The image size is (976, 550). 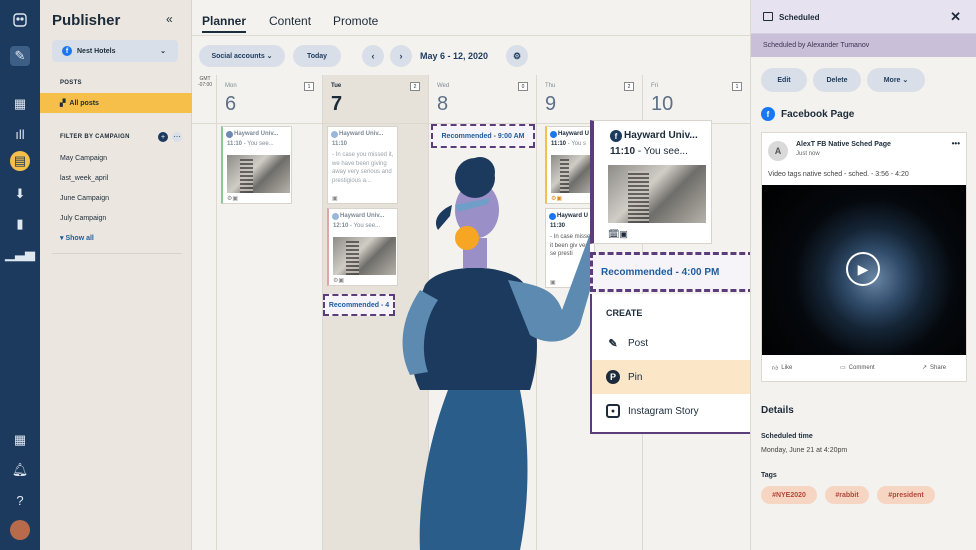 What do you see at coordinates (777, 410) in the screenshot?
I see `details-heading: Details` at bounding box center [777, 410].